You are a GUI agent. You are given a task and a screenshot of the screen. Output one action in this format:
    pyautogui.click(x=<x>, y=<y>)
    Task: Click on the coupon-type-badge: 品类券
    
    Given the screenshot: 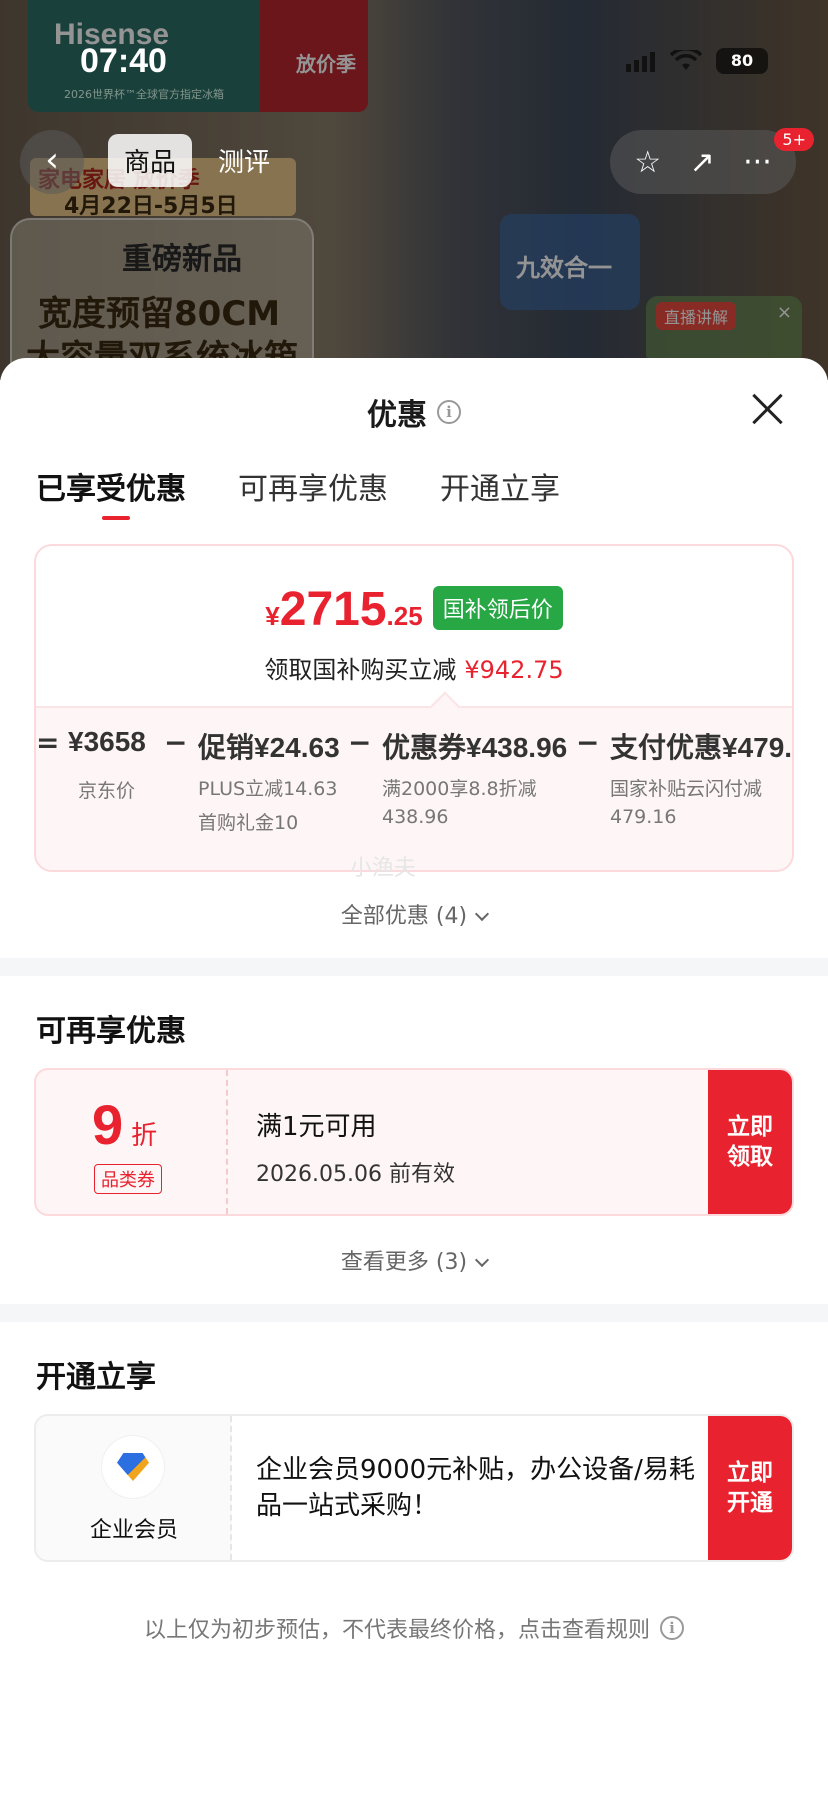 What is the action you would take?
    pyautogui.click(x=128, y=1179)
    